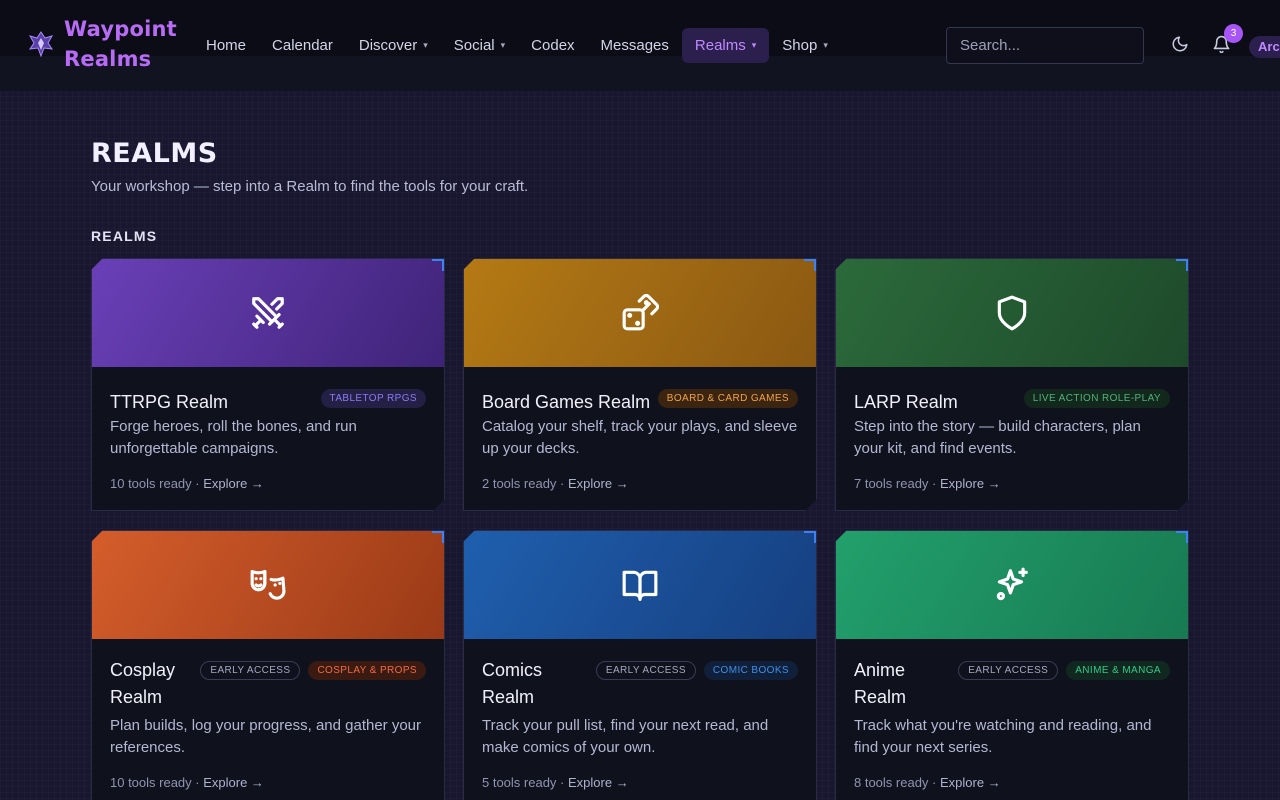 The image size is (1280, 800). I want to click on logo-text-line2: Realms, so click(108, 59).